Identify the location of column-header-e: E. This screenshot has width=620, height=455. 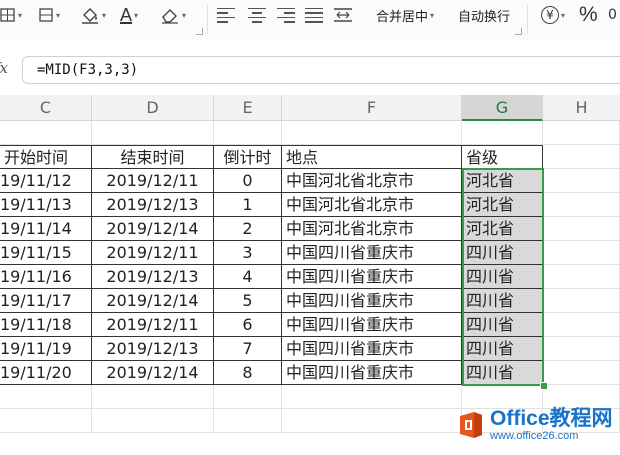
(248, 108).